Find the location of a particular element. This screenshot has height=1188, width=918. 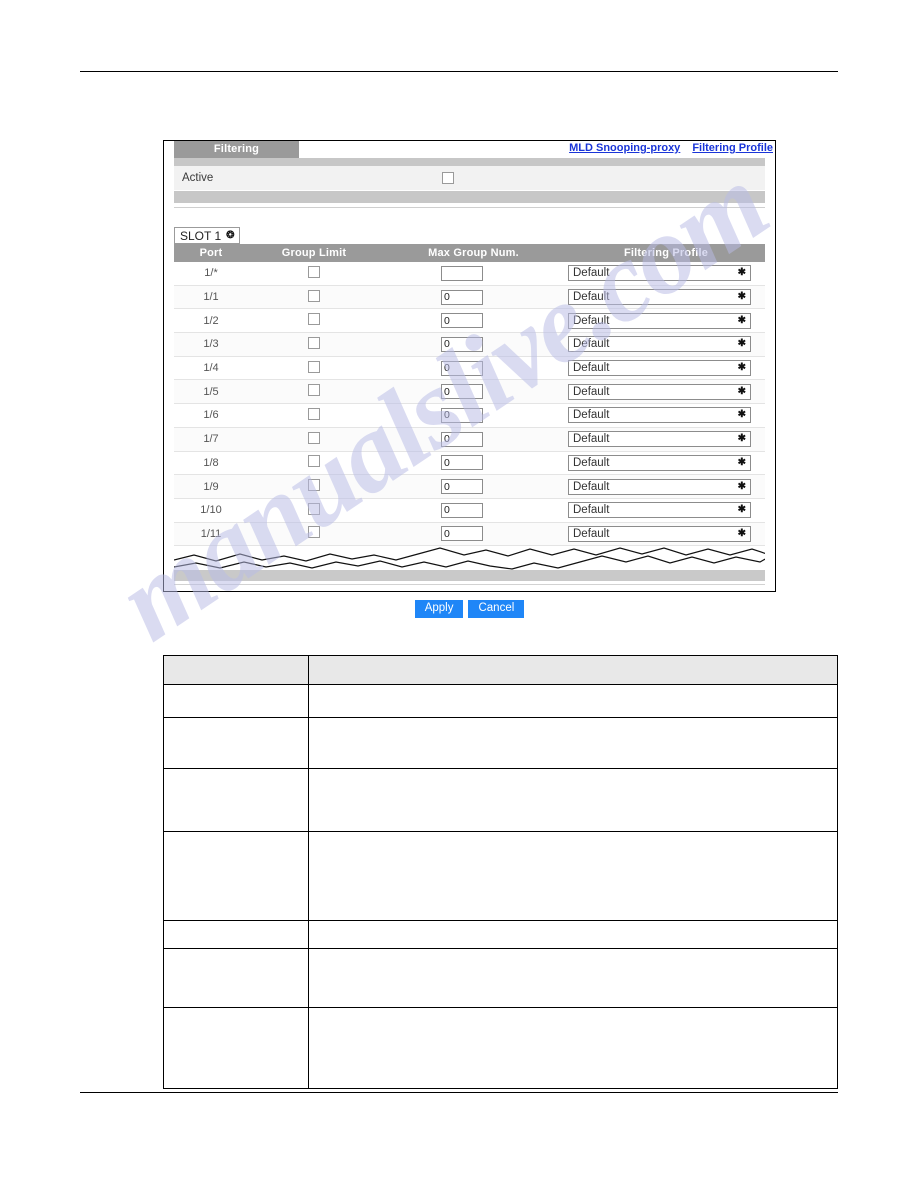

chevron-down-icon: ❂ is located at coordinates (230, 235).